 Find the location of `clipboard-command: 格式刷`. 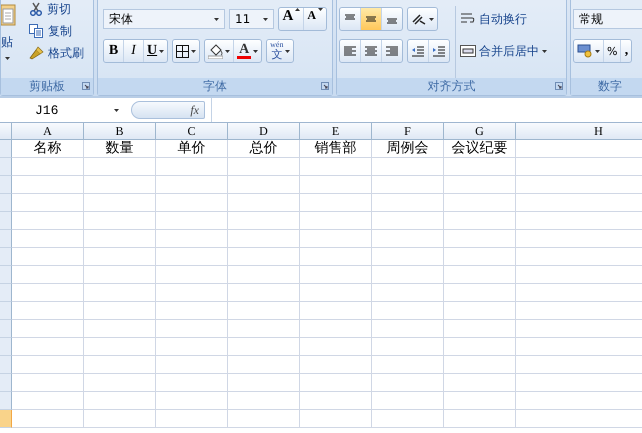

clipboard-command: 格式刷 is located at coordinates (56, 53).